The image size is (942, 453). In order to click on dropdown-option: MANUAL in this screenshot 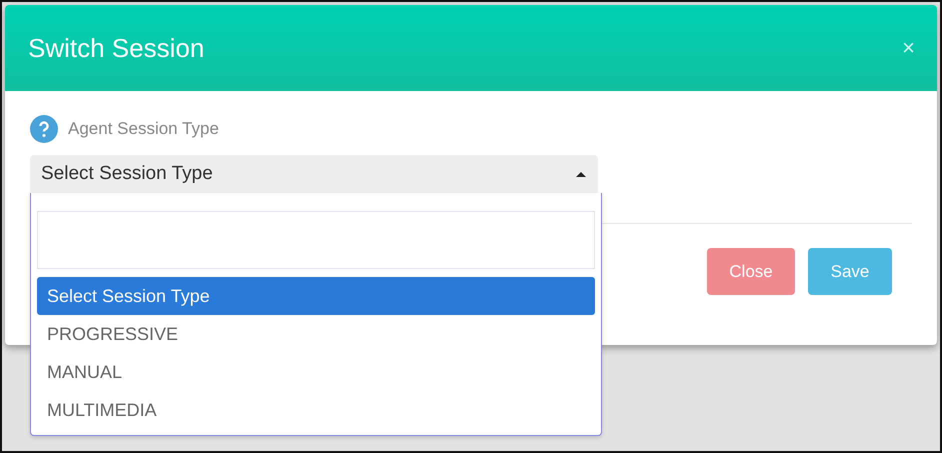, I will do `click(316, 372)`.